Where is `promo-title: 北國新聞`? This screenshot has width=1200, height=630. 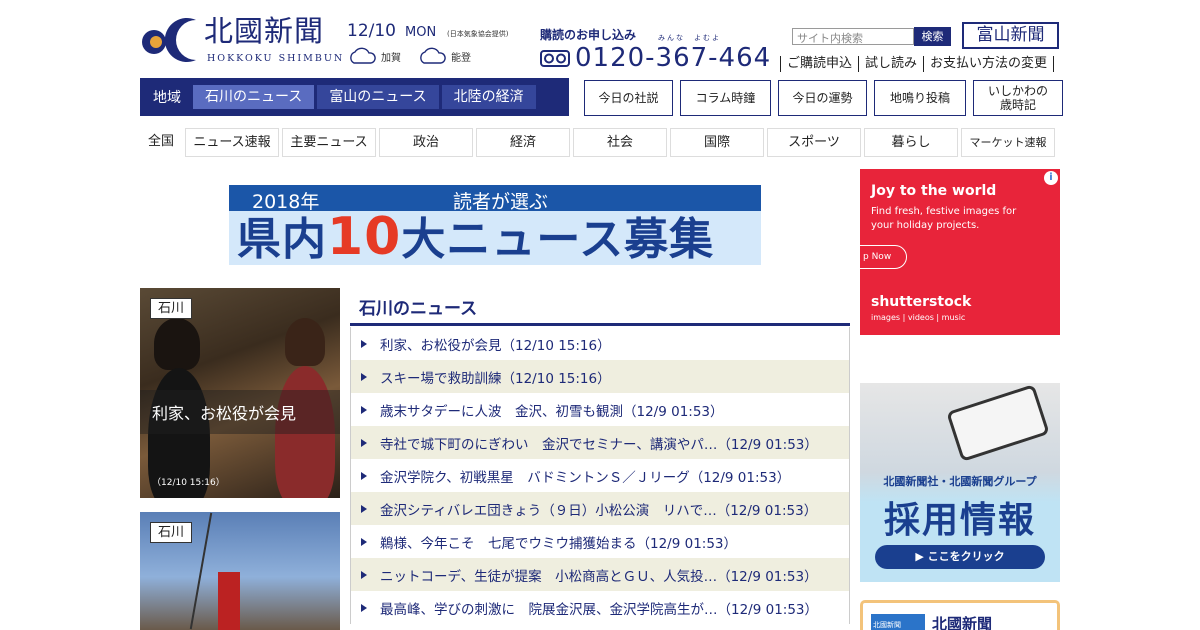
promo-title: 北國新聞 is located at coordinates (962, 622).